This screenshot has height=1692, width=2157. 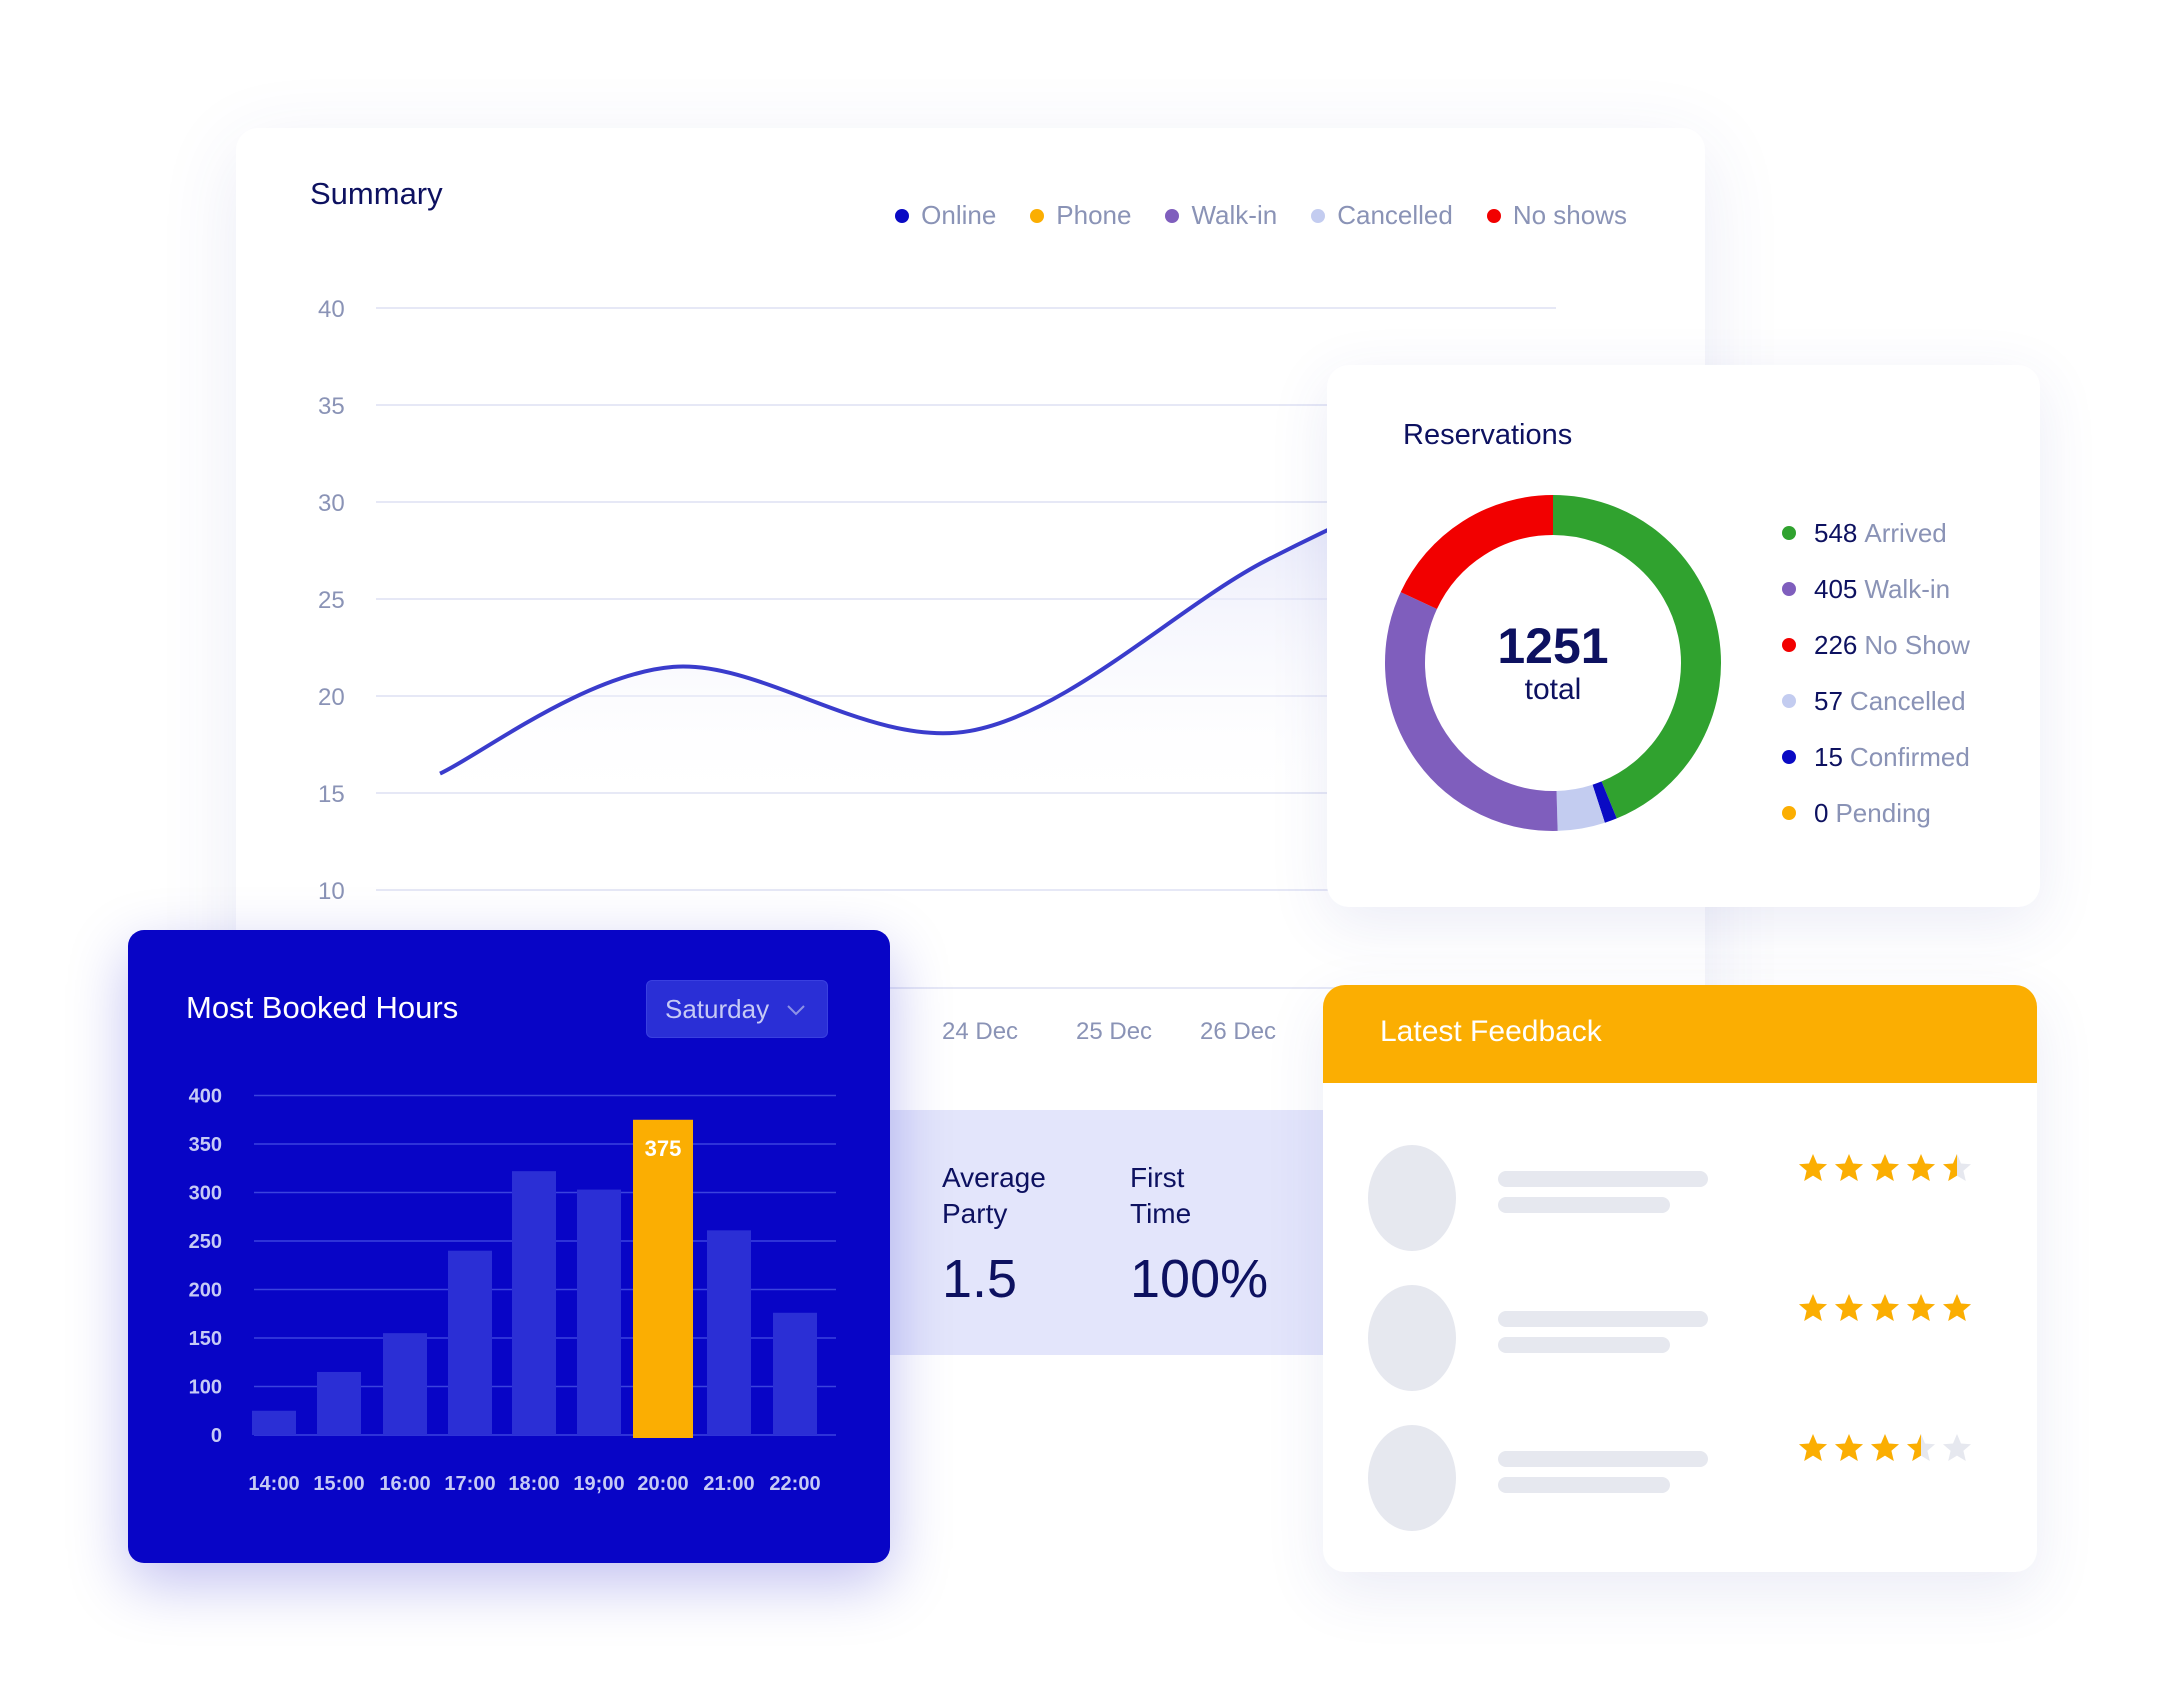 I want to click on x-tick-label: 14:00, so click(x=273, y=1484).